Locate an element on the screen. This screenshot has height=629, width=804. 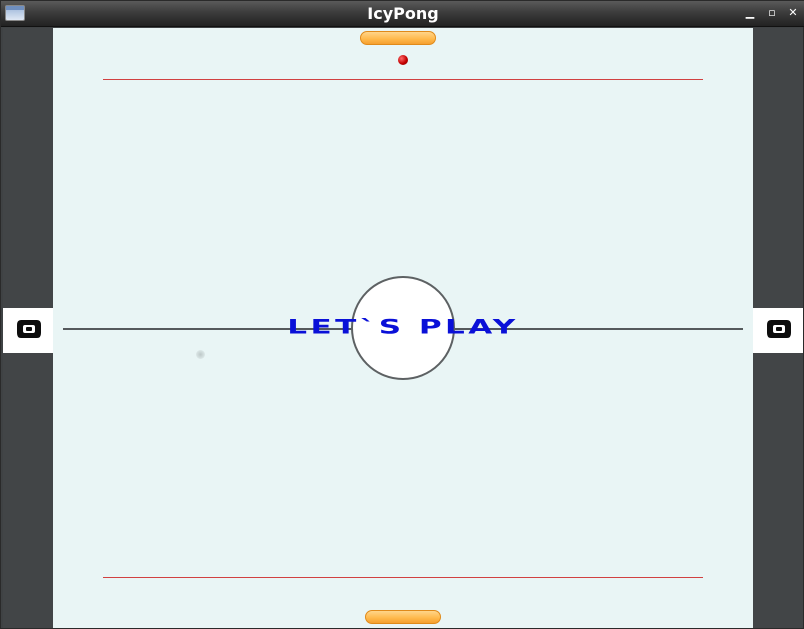
top-goal-line is located at coordinates (403, 79).